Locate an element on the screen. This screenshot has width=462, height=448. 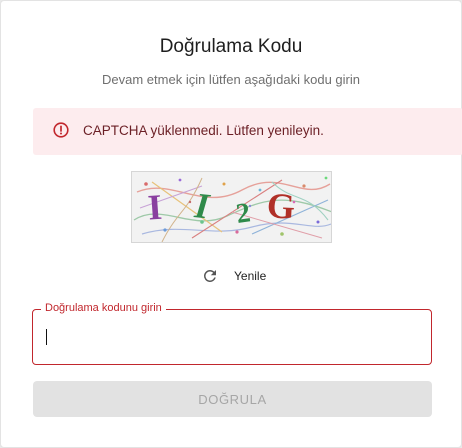
captcha-char-3: 2 is located at coordinates (243, 213).